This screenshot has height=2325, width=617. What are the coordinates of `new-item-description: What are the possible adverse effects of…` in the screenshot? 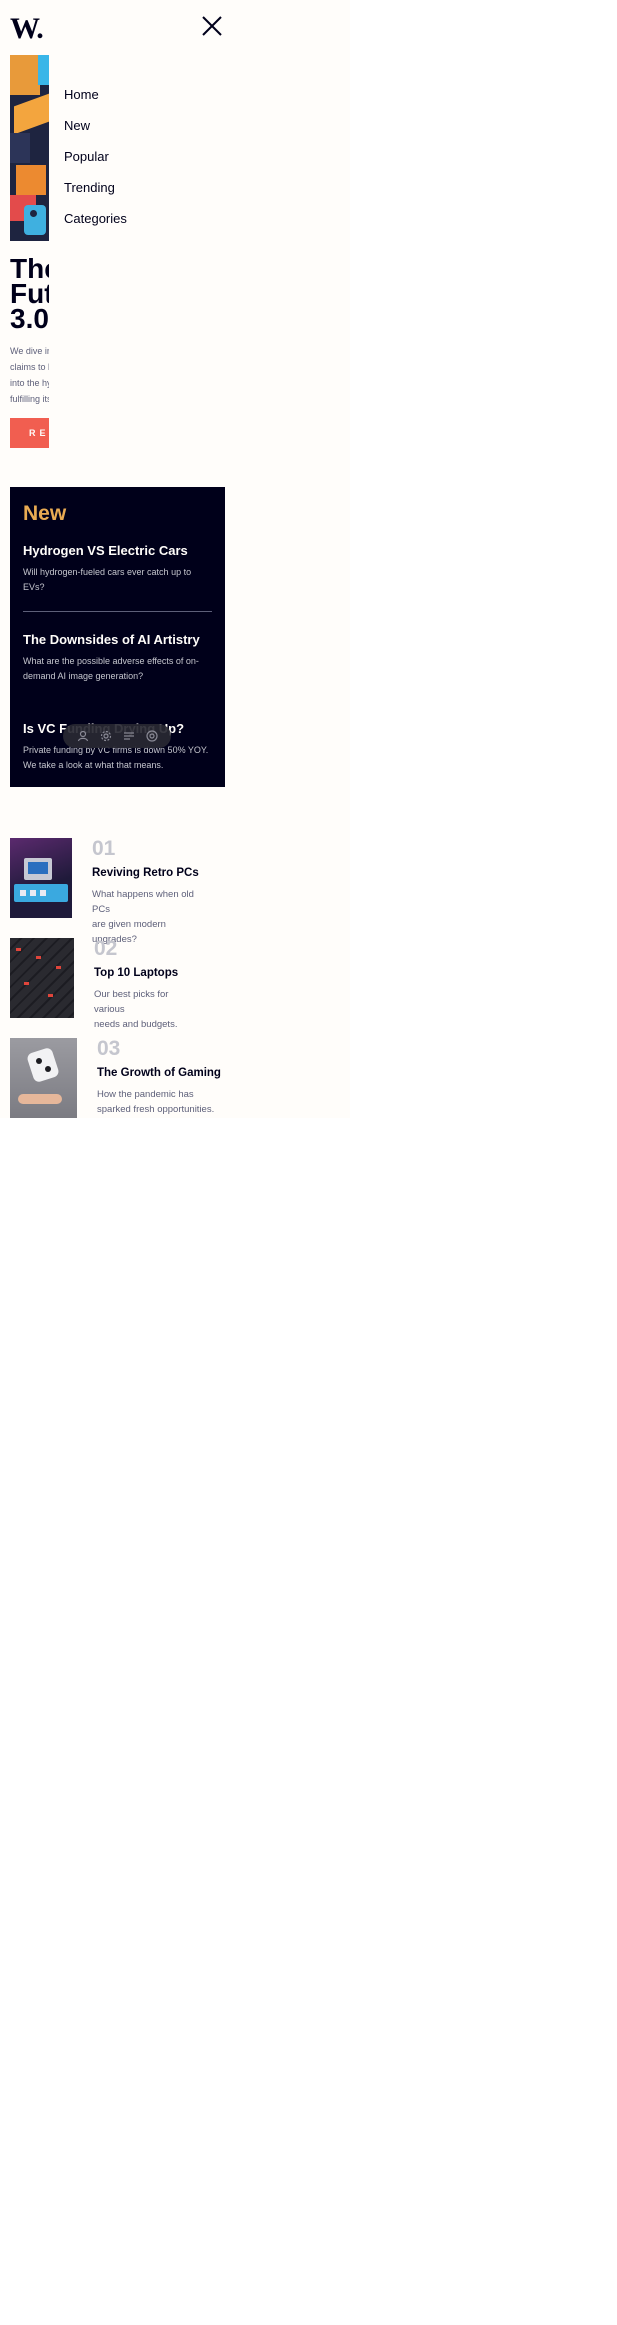 It's located at (111, 668).